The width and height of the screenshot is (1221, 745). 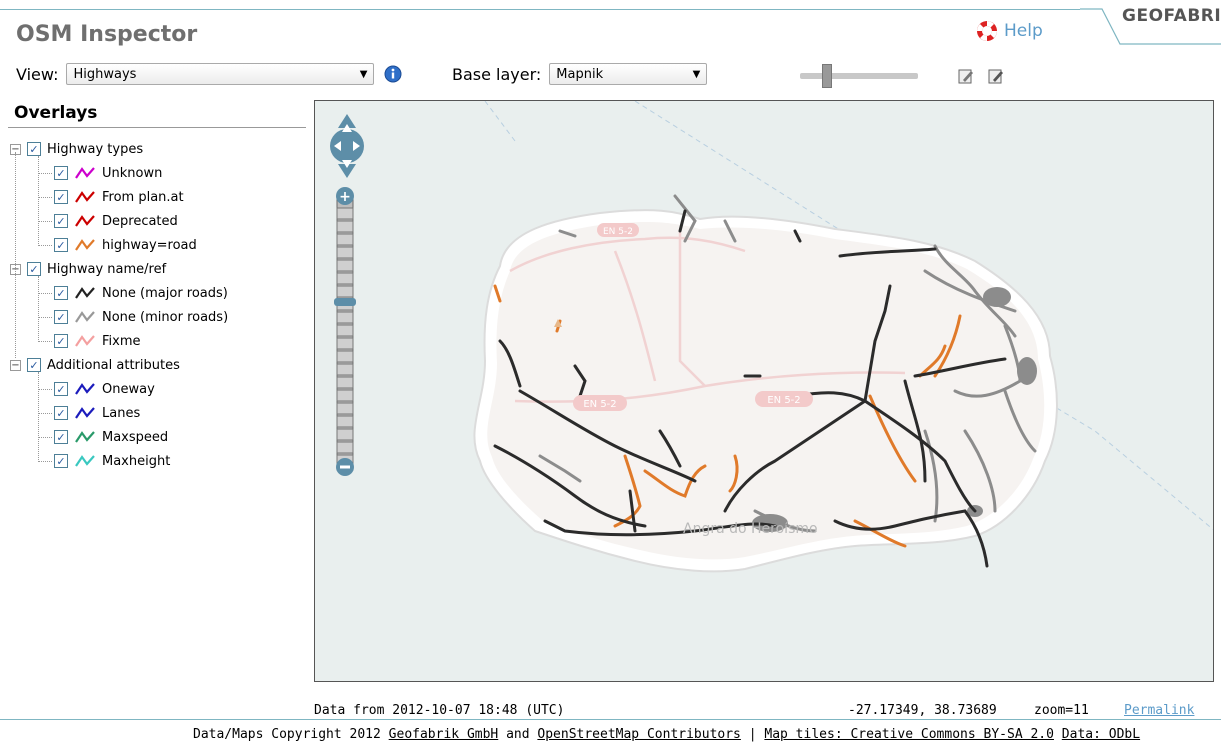 I want to click on overlay-item-label: From plan.at, so click(x=143, y=197).